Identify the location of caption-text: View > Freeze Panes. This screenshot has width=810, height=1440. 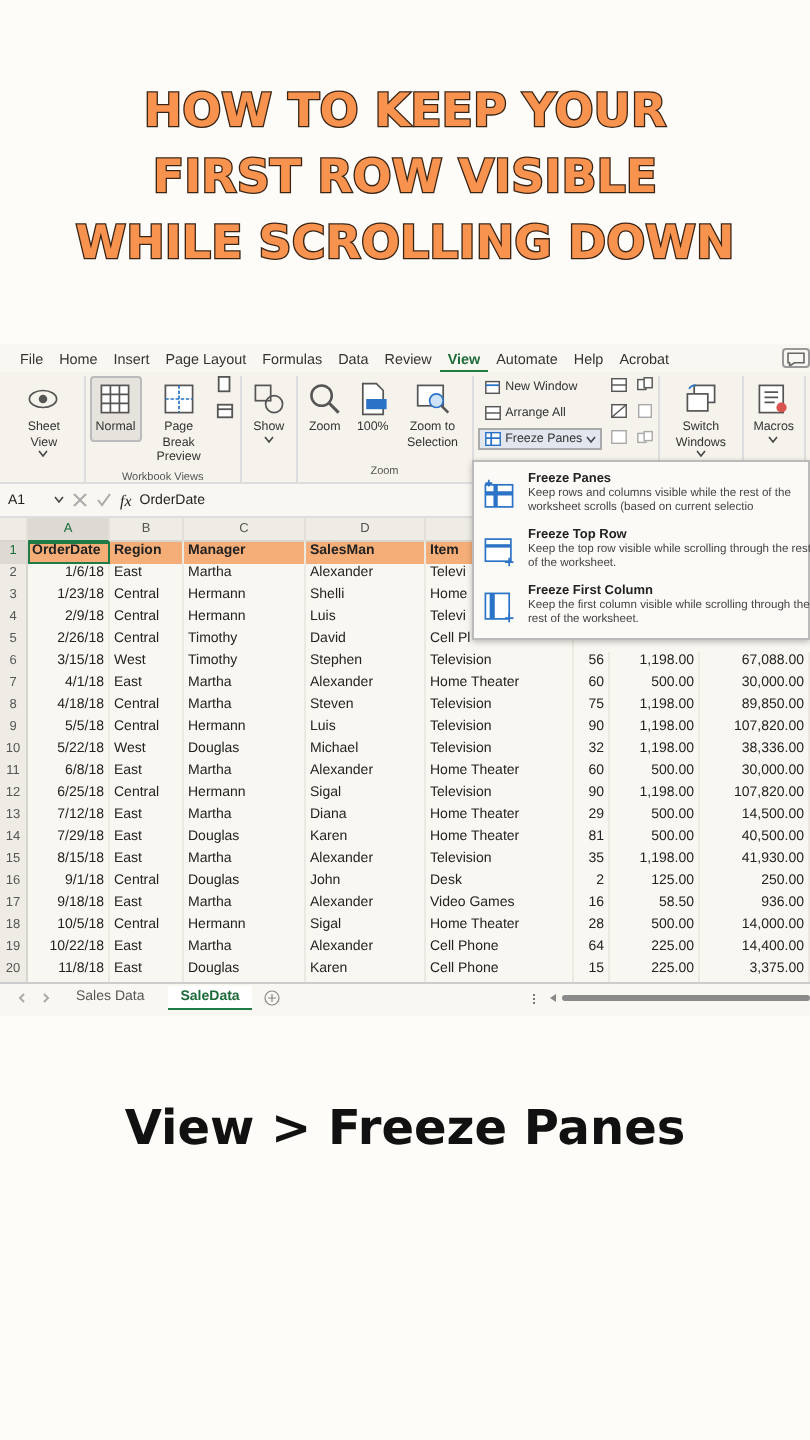
(405, 1128).